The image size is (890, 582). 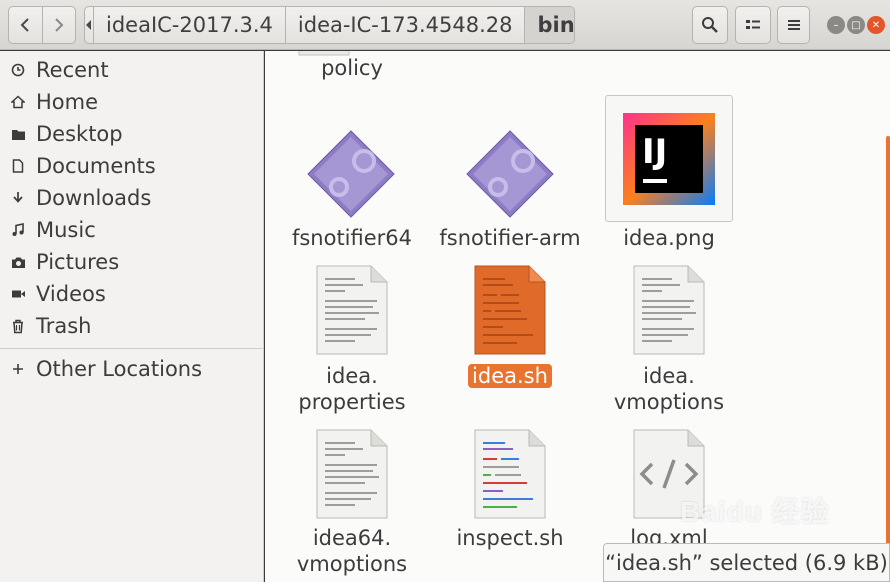 I want to click on breadcrumb-item-idea-version: idea-IC-173.4548.28, so click(x=404, y=25).